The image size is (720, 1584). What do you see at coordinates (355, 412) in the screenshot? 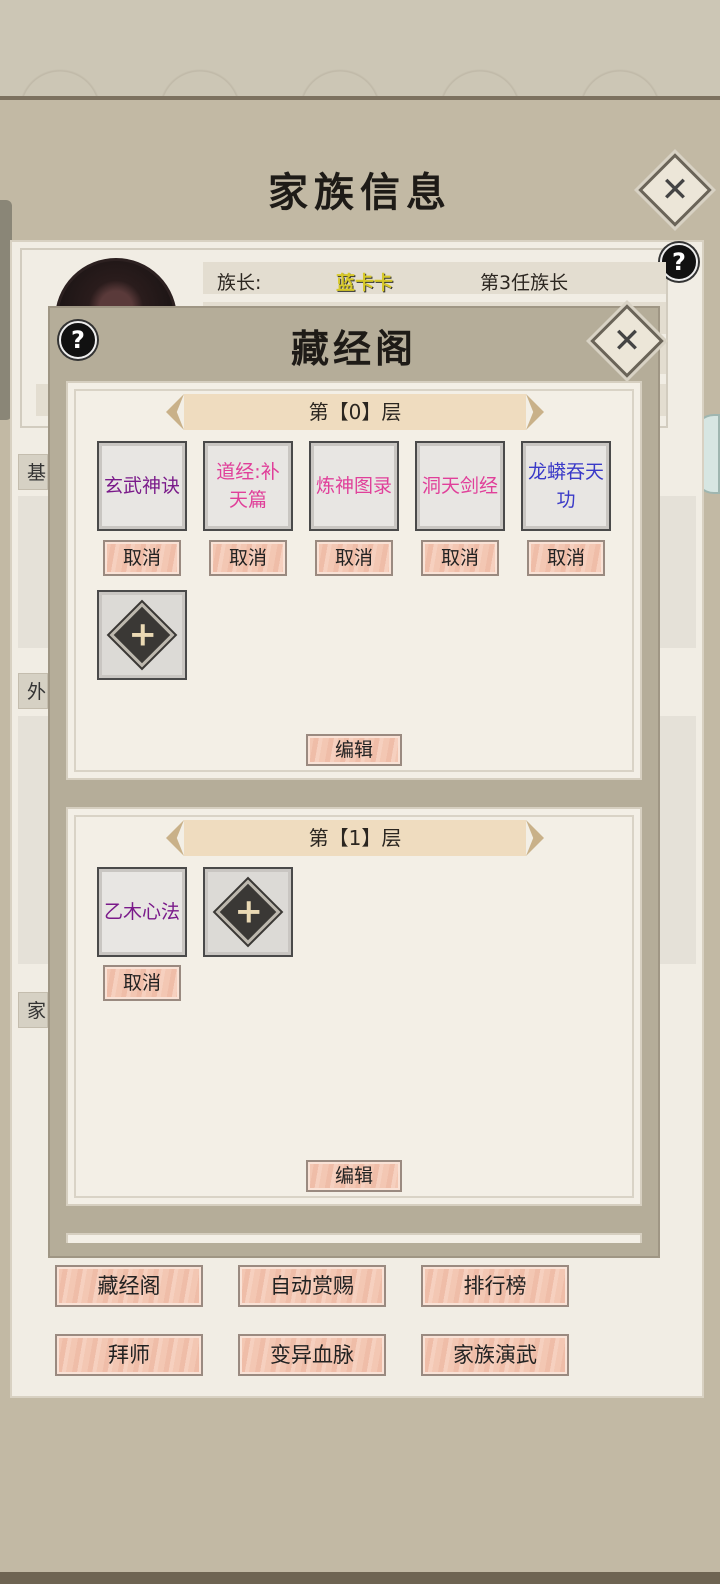
I see `floor-banner-0: 第【0】层` at bounding box center [355, 412].